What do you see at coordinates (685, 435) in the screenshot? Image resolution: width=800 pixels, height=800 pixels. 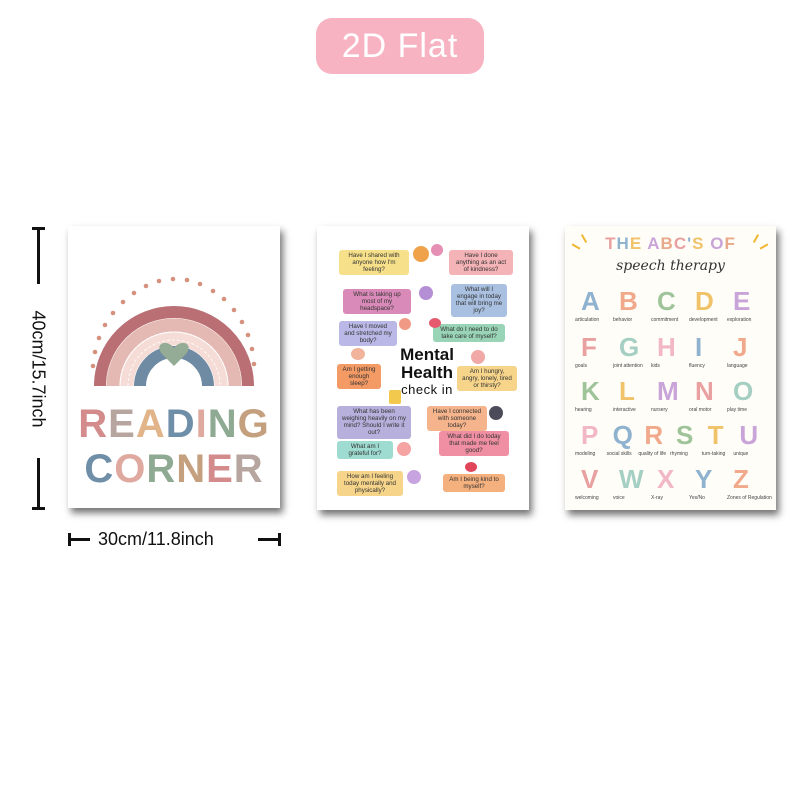 I see `alphabet-letter: S` at bounding box center [685, 435].